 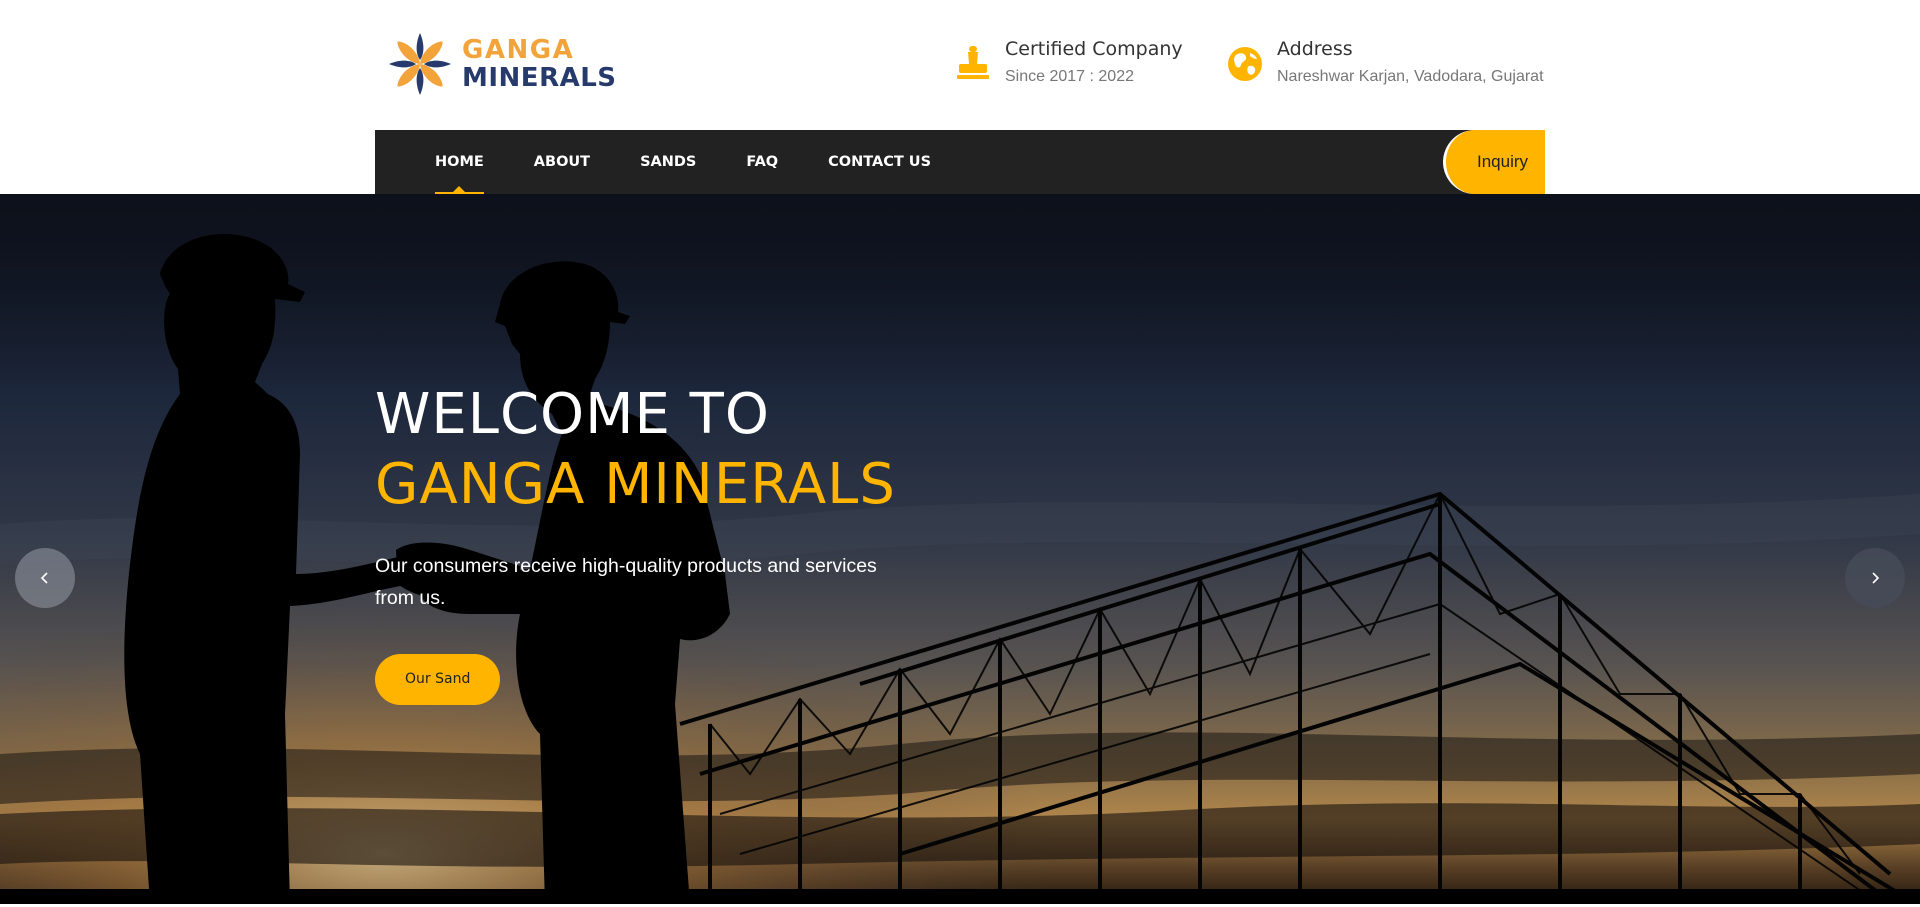 What do you see at coordinates (438, 679) in the screenshot?
I see `our-sand-button: Our Sand` at bounding box center [438, 679].